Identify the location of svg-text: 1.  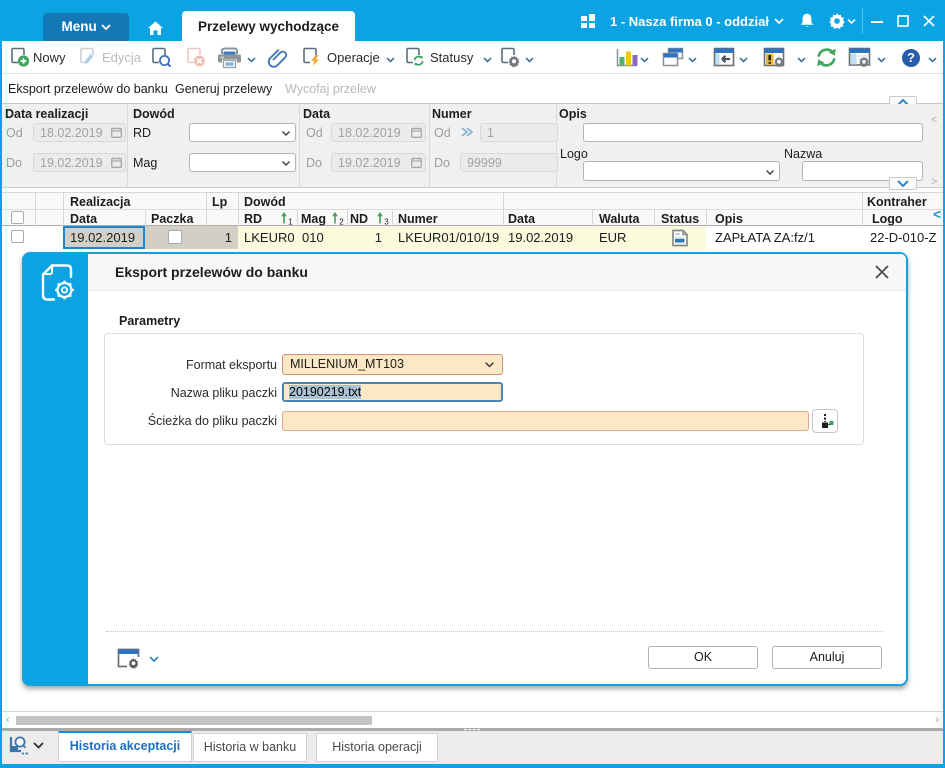
(290, 222).